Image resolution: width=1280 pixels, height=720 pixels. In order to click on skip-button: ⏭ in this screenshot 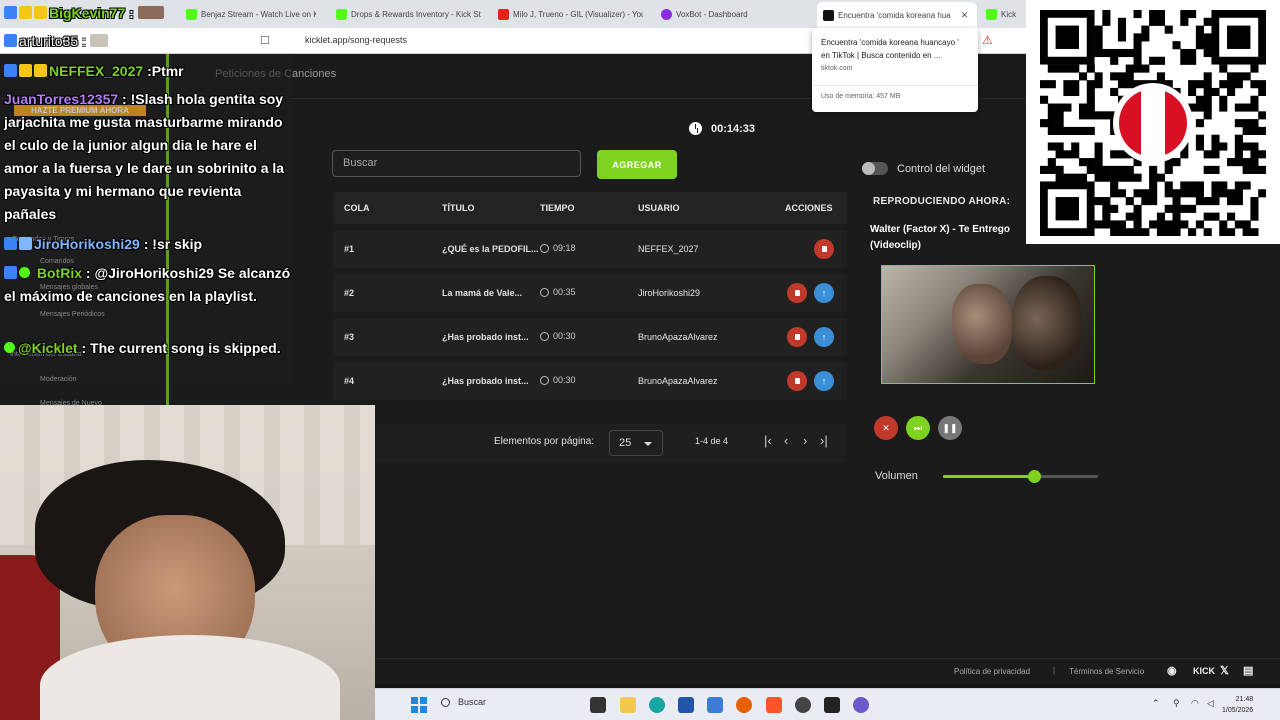, I will do `click(918, 428)`.